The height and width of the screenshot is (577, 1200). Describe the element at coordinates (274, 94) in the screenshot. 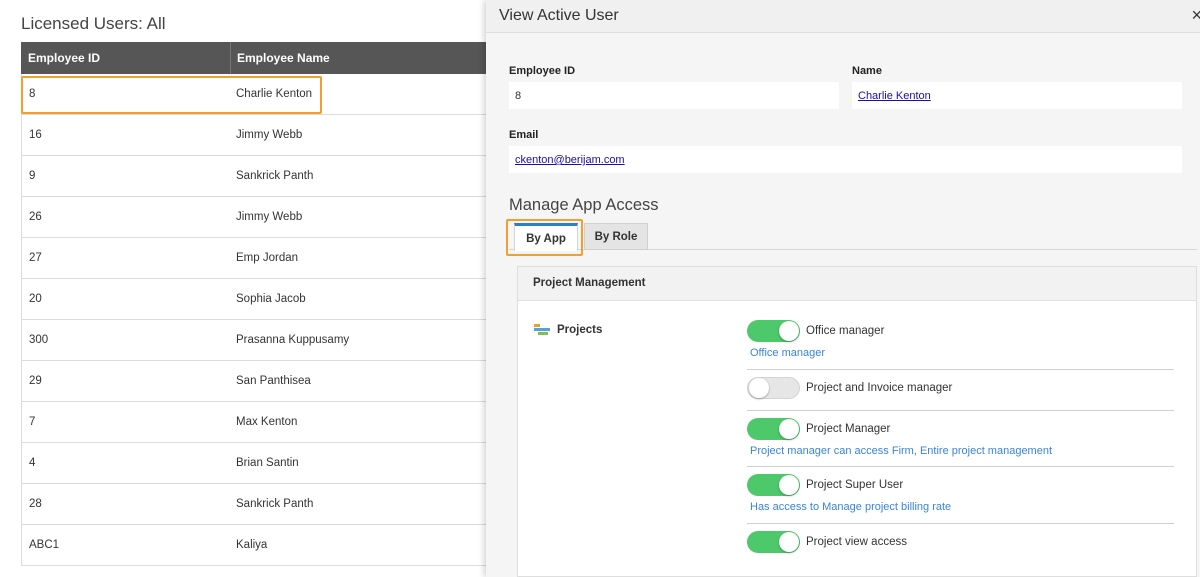

I see `employee-name-cell: Charlie Kenton` at that location.